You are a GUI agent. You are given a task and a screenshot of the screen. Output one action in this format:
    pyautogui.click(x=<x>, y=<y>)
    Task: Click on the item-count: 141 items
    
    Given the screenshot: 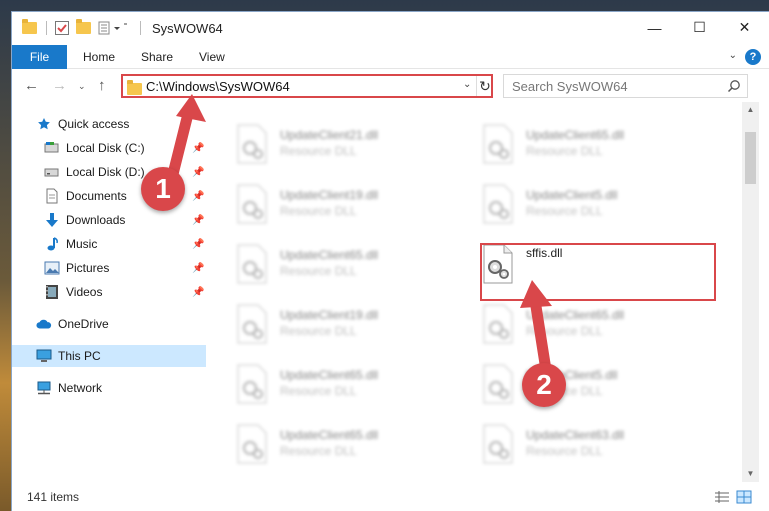 What is the action you would take?
    pyautogui.click(x=53, y=497)
    